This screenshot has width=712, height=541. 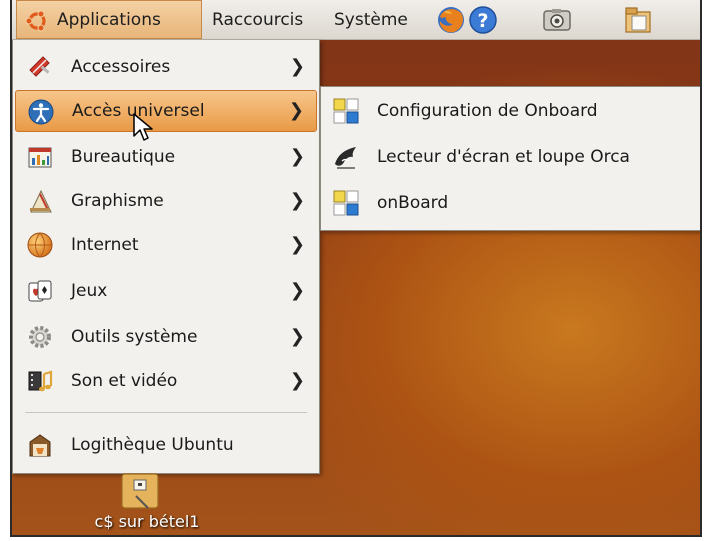 I want to click on universal-access-icon, so click(x=41, y=112).